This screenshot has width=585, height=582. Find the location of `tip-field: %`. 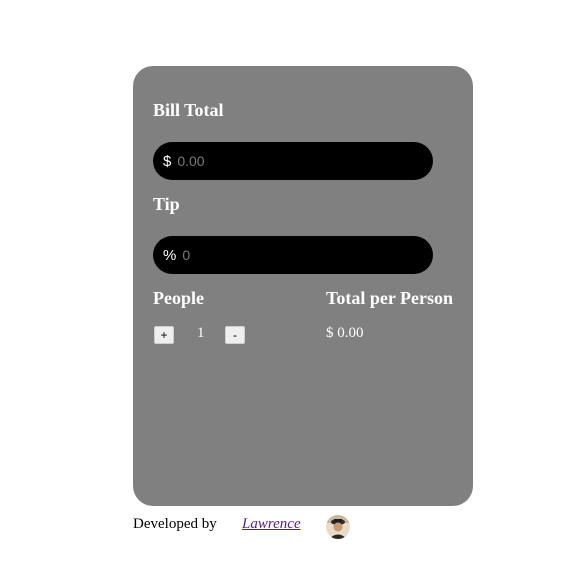

tip-field: % is located at coordinates (293, 255).